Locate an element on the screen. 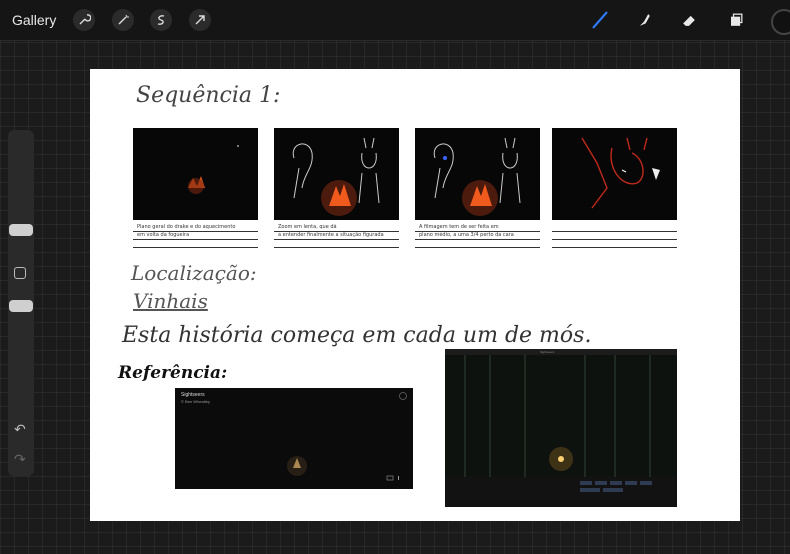 This screenshot has height=554, width=790. gallery-button: Gallery is located at coordinates (34, 20).